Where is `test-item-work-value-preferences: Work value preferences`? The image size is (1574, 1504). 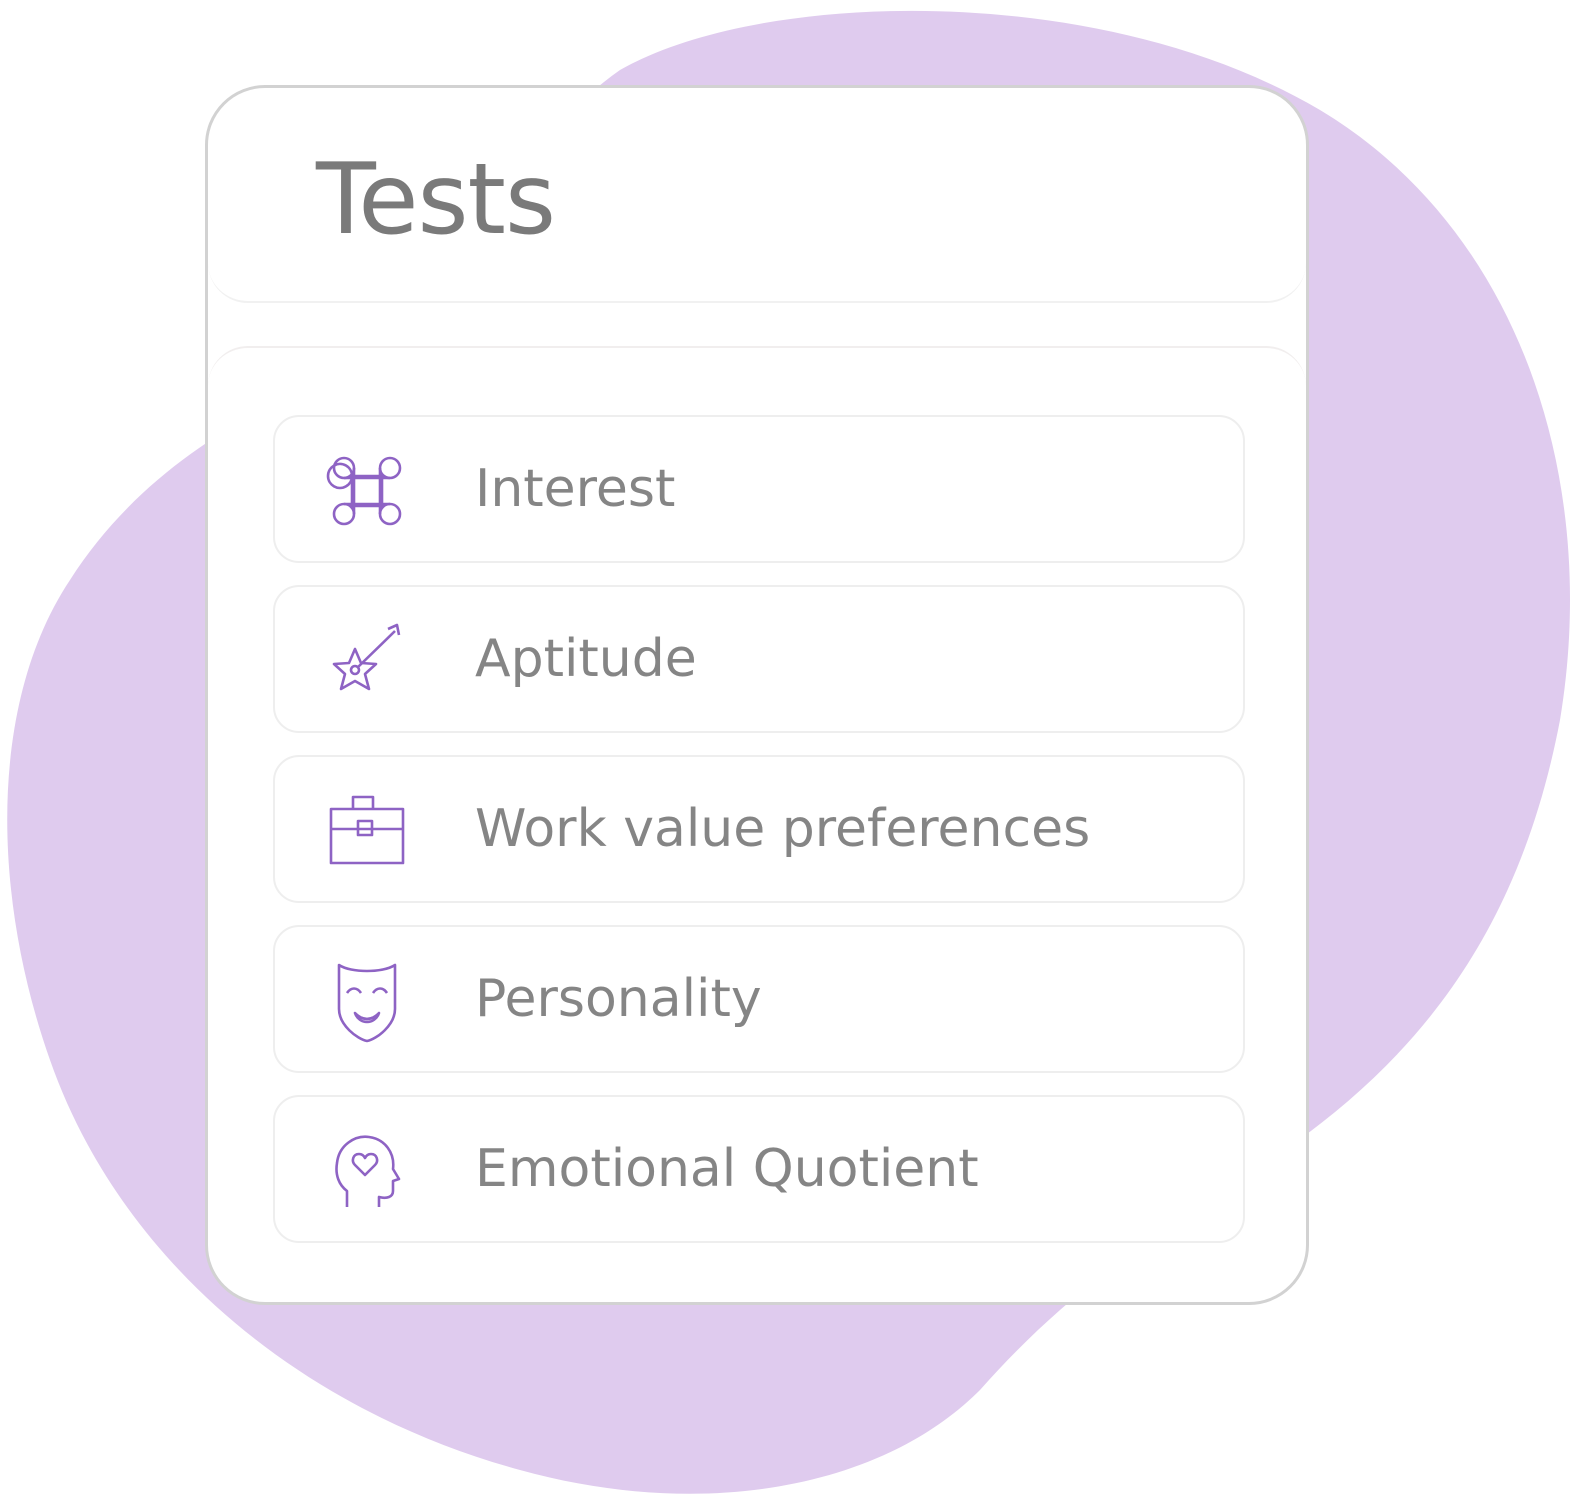 test-item-work-value-preferences: Work value preferences is located at coordinates (759, 829).